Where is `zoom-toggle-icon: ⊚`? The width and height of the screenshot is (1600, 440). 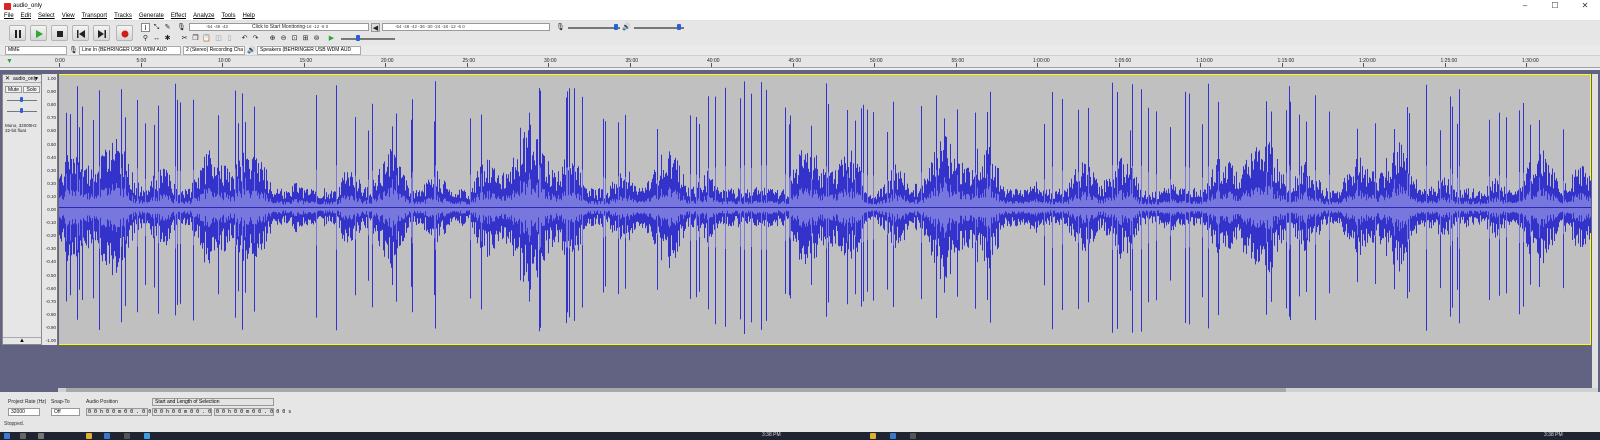 zoom-toggle-icon: ⊚ is located at coordinates (316, 38).